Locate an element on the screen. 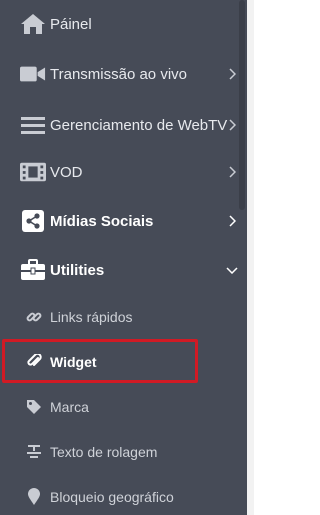  film-icon is located at coordinates (33, 172).